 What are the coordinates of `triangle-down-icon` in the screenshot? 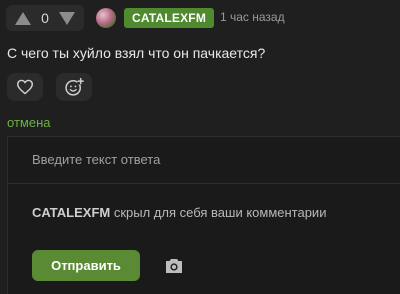 It's located at (66, 18).